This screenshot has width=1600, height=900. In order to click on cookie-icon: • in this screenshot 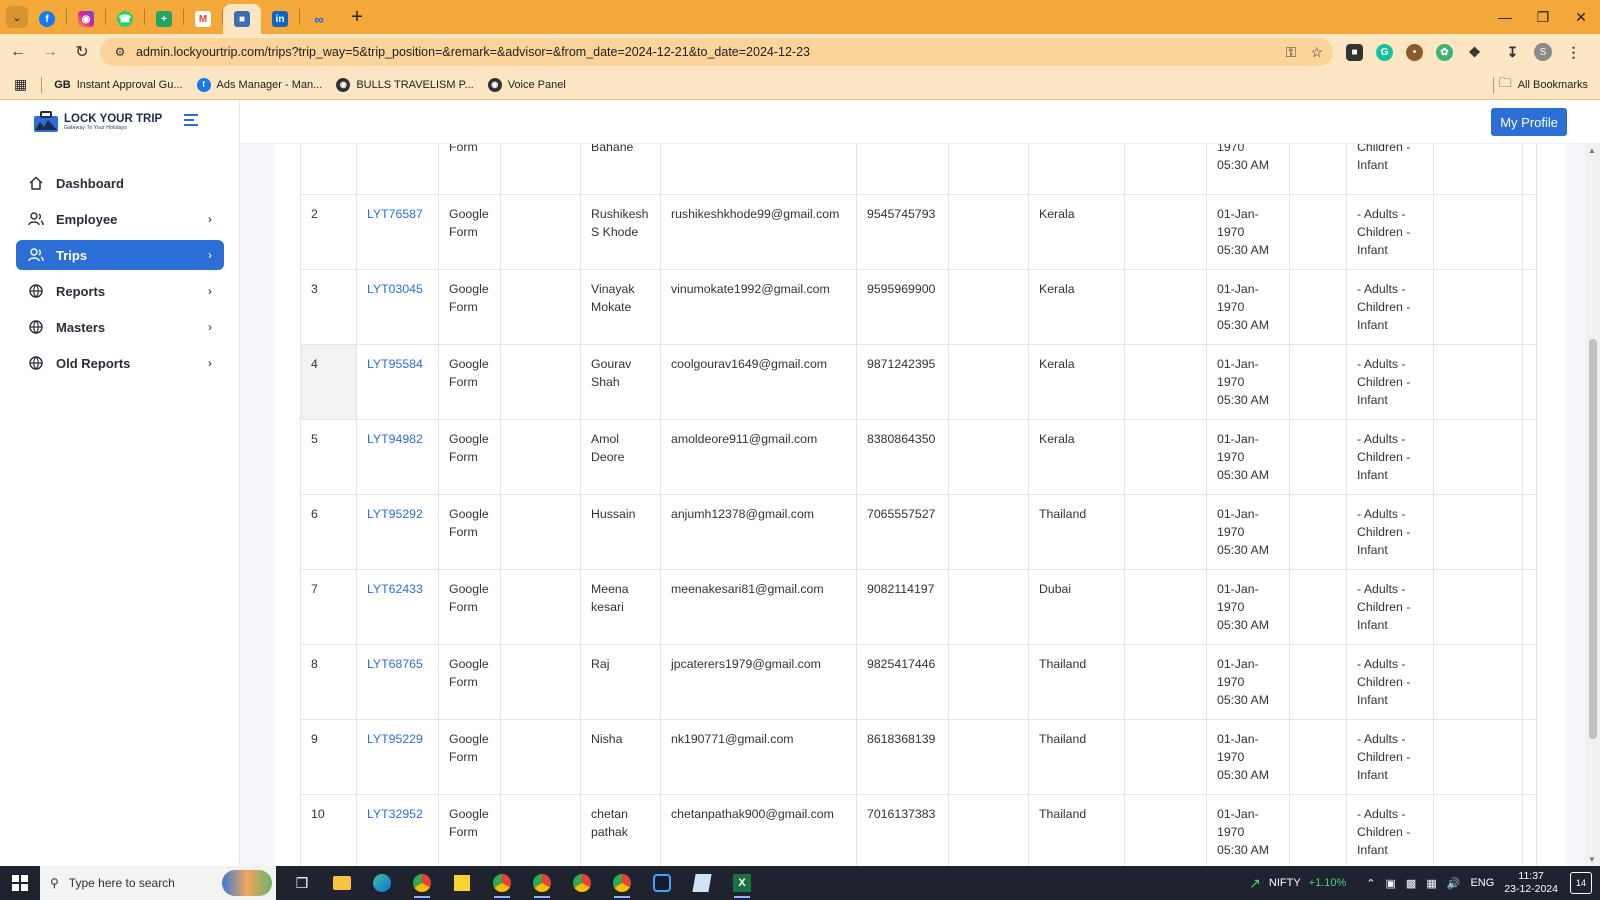, I will do `click(1414, 52)`.